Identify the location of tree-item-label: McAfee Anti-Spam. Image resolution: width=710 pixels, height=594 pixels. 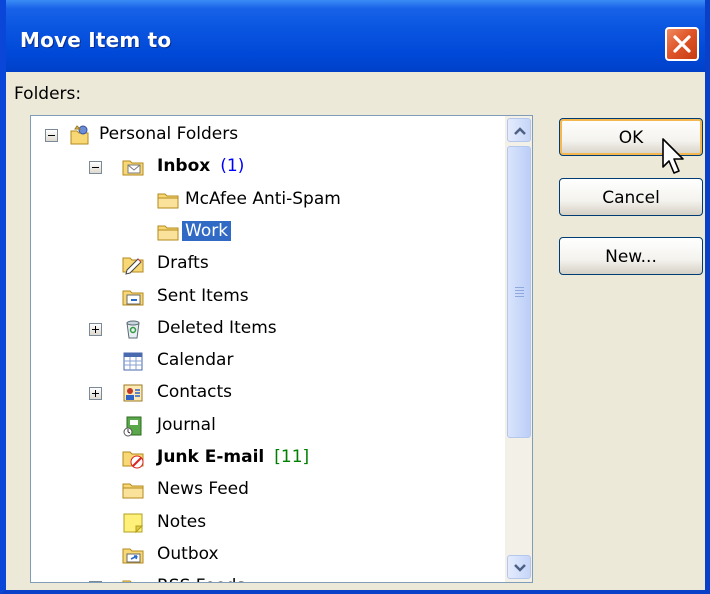
(263, 199).